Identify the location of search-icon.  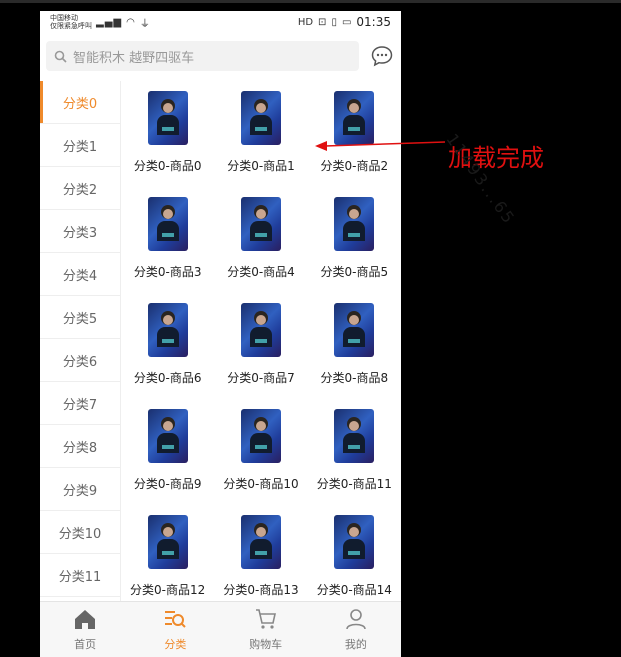
(60, 56).